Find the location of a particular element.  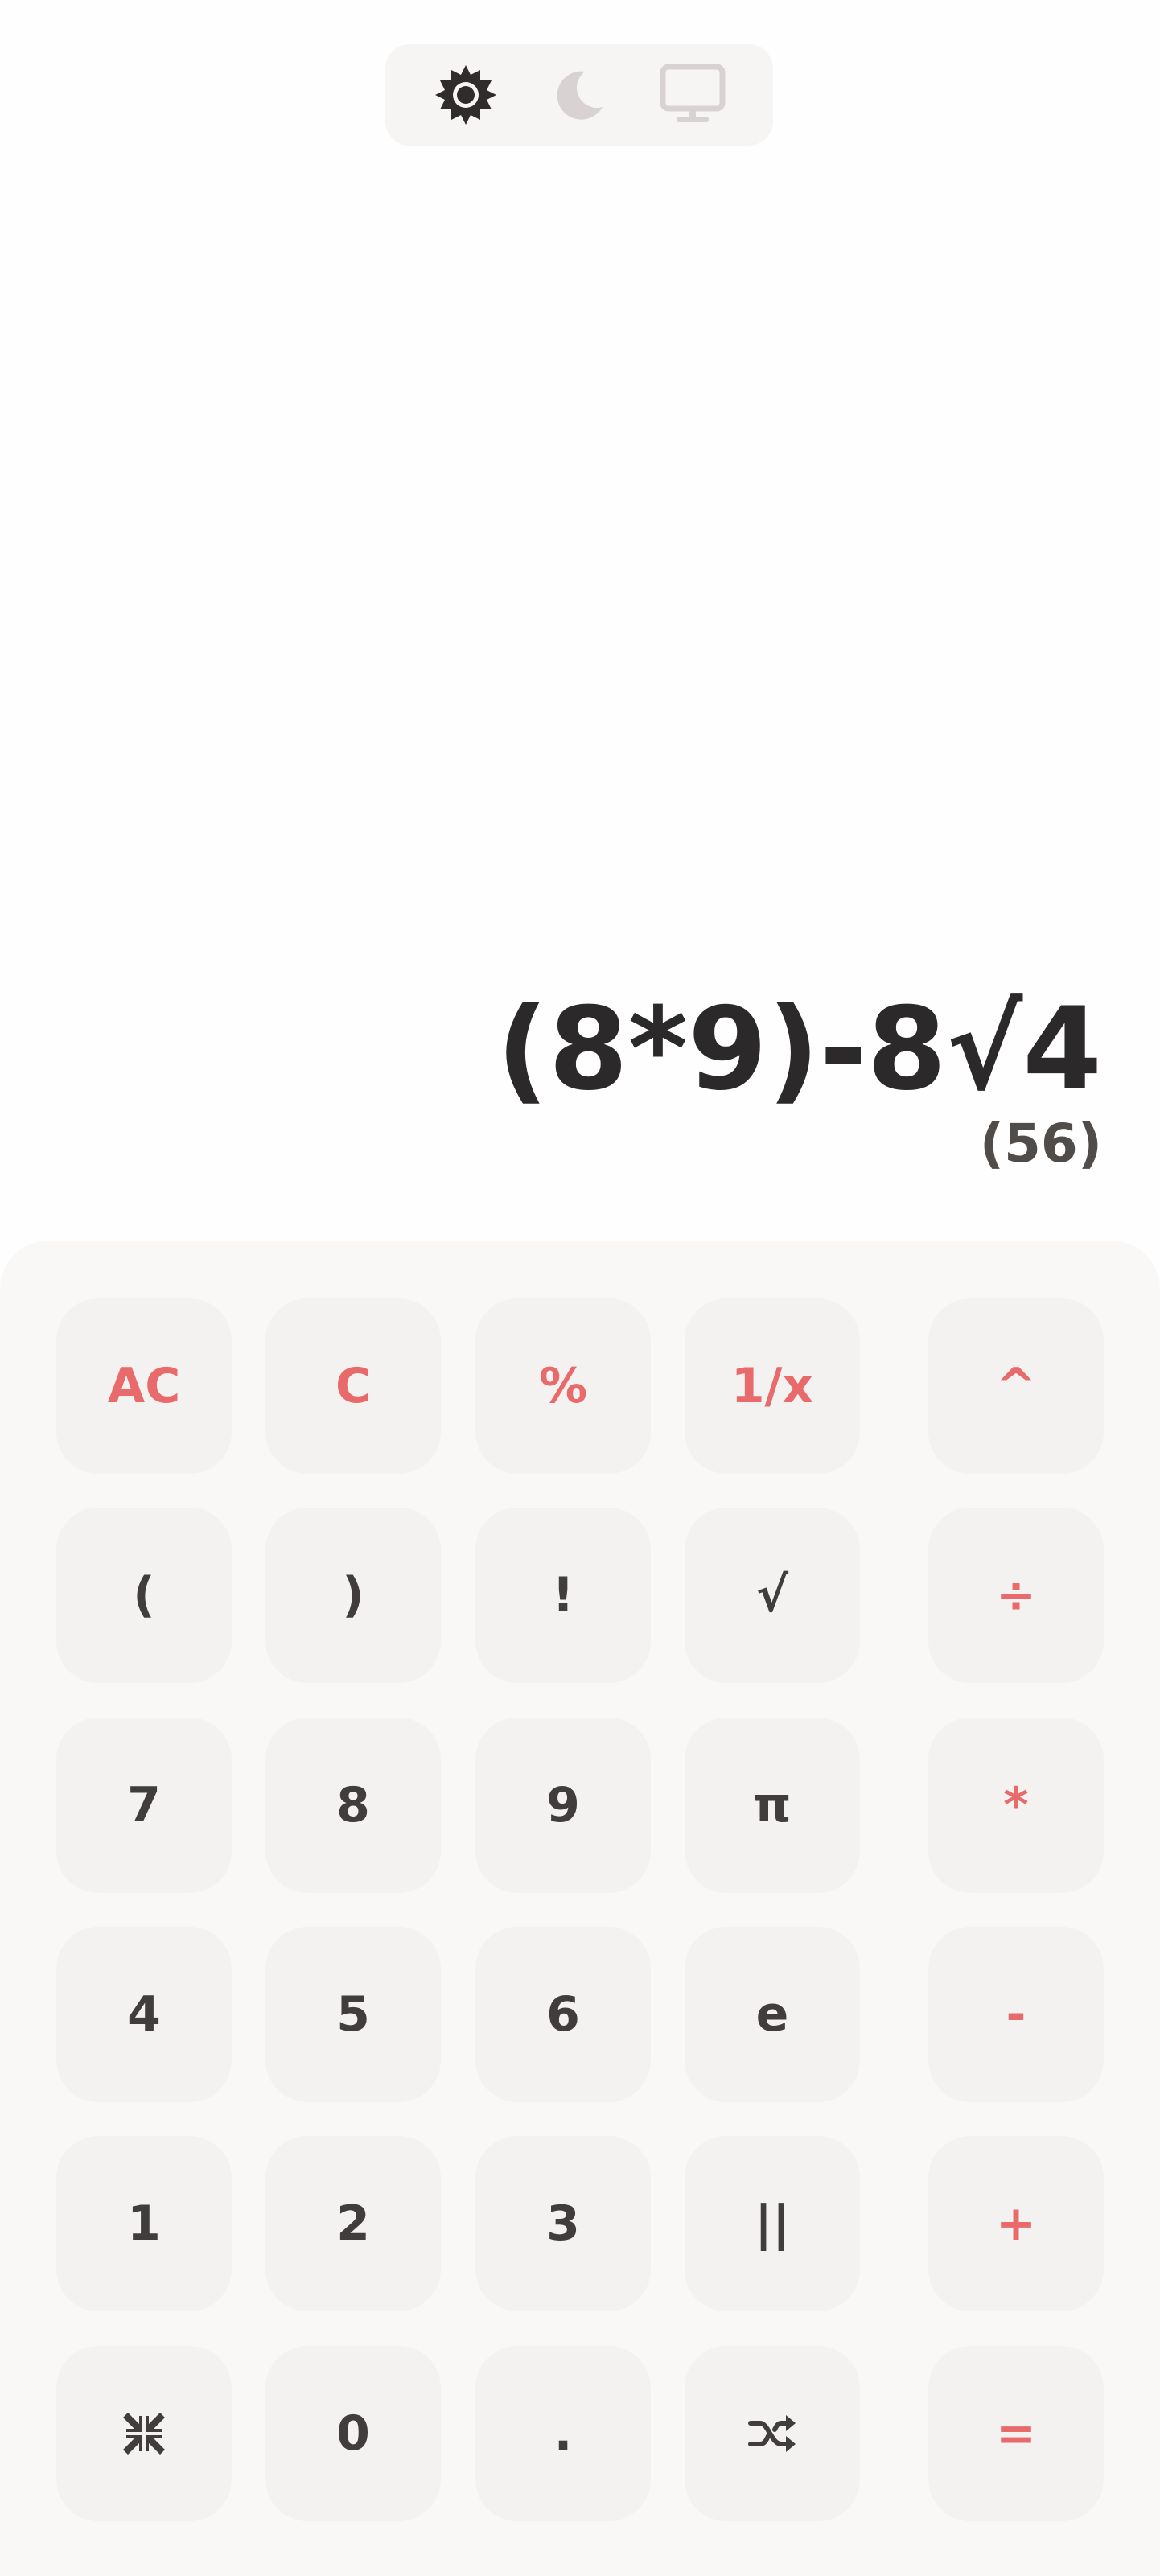

result-preview: (56) is located at coordinates (1040, 1144).